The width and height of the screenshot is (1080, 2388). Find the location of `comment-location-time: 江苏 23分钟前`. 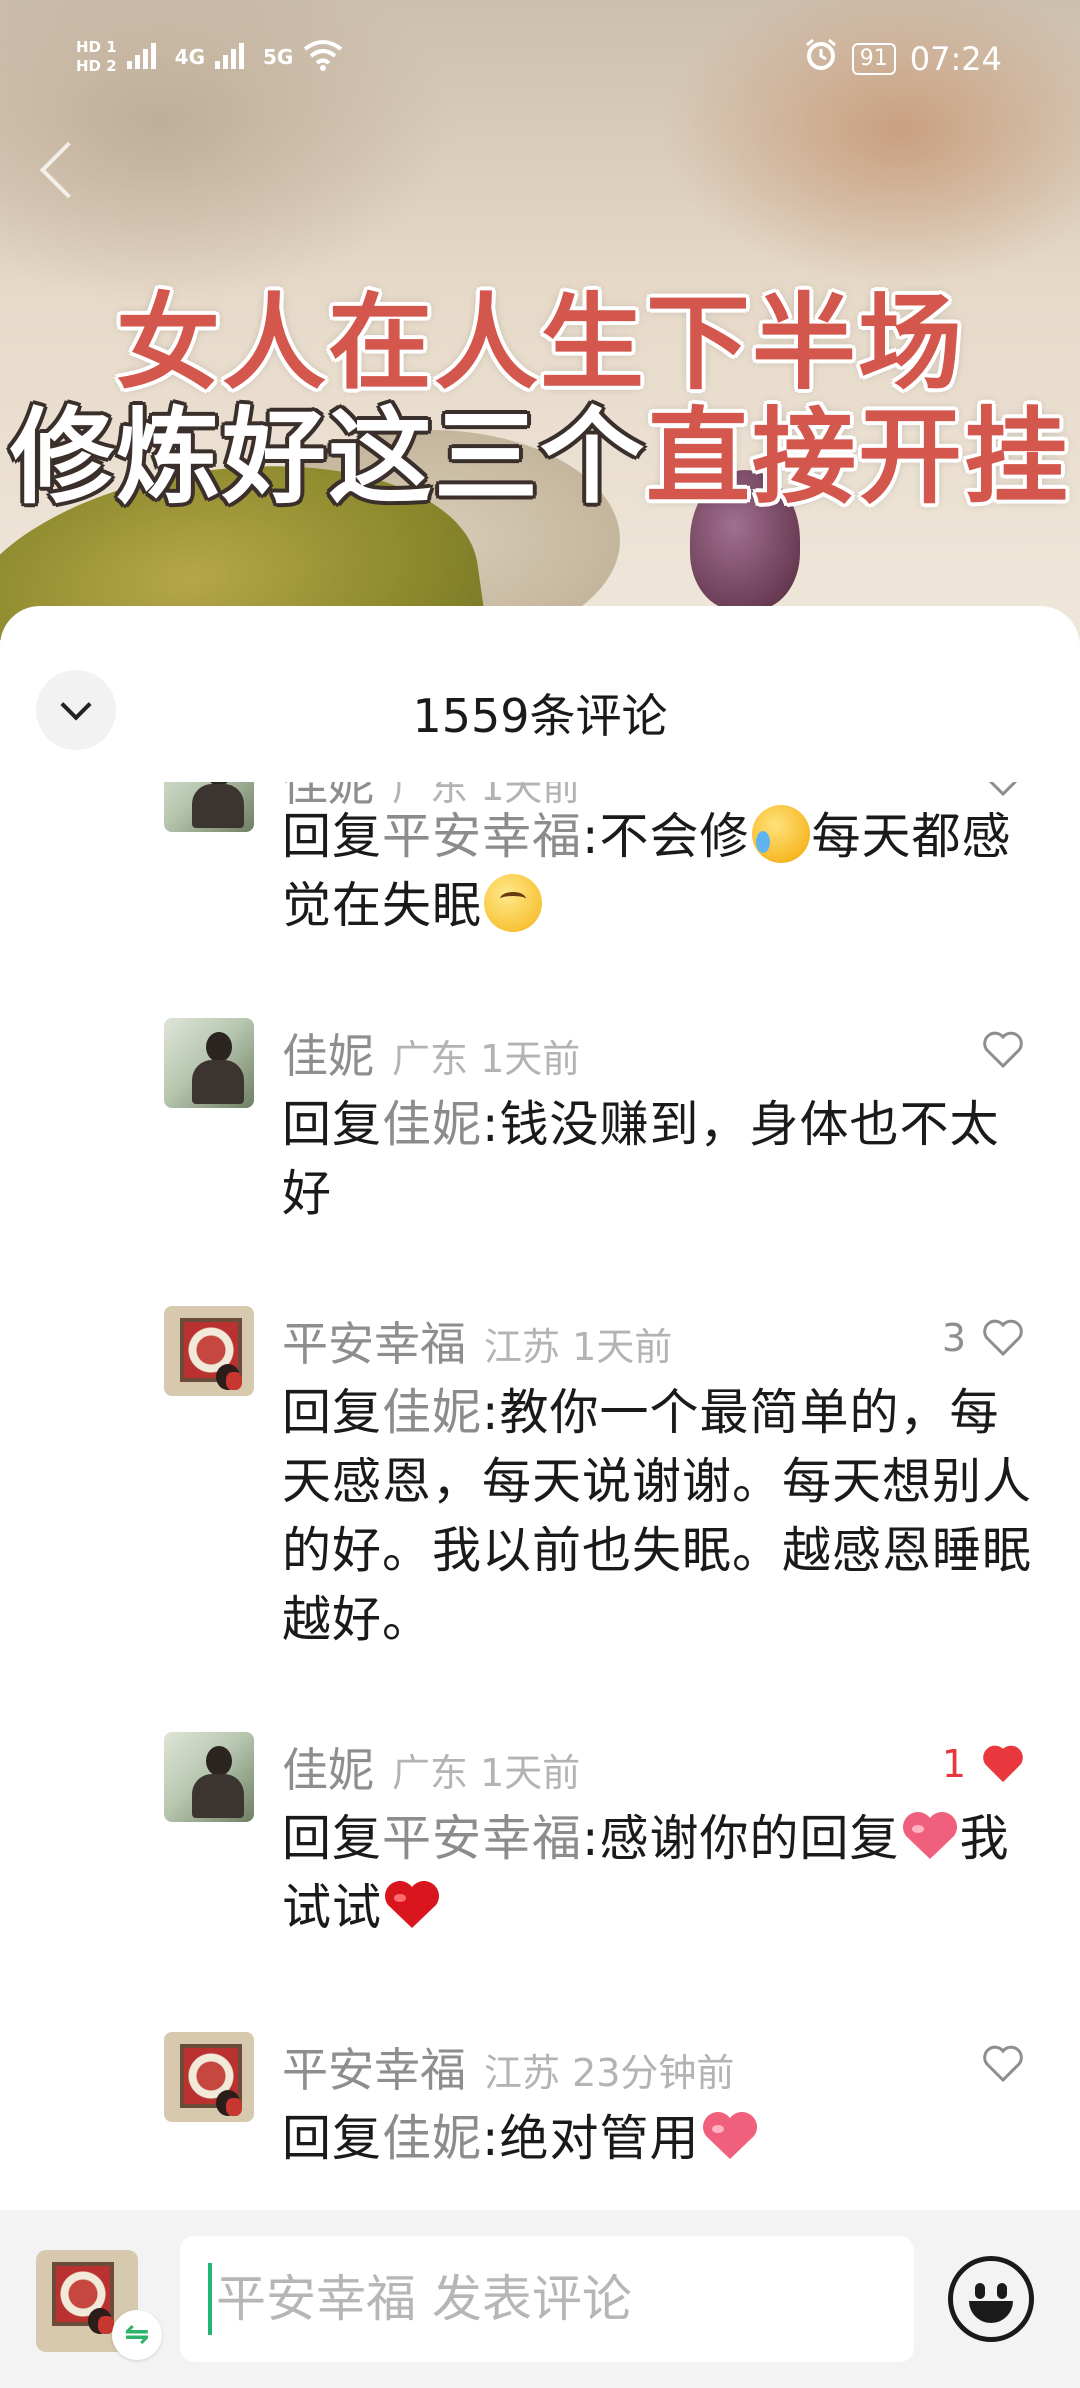

comment-location-time: 江苏 23分钟前 is located at coordinates (609, 2073).